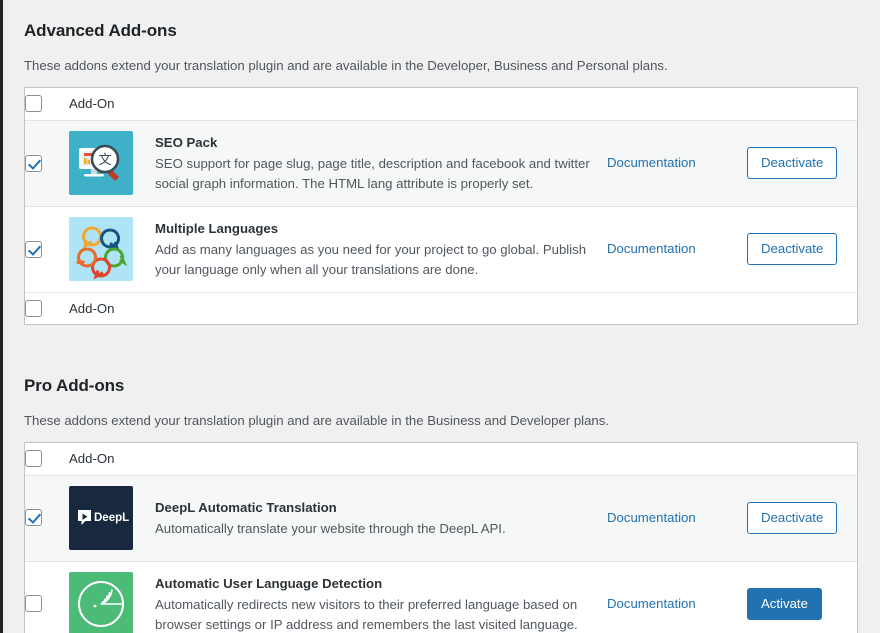 The image size is (880, 633). Describe the element at coordinates (269, 584) in the screenshot. I see `addon-title: Automatic User Language Detection` at that location.